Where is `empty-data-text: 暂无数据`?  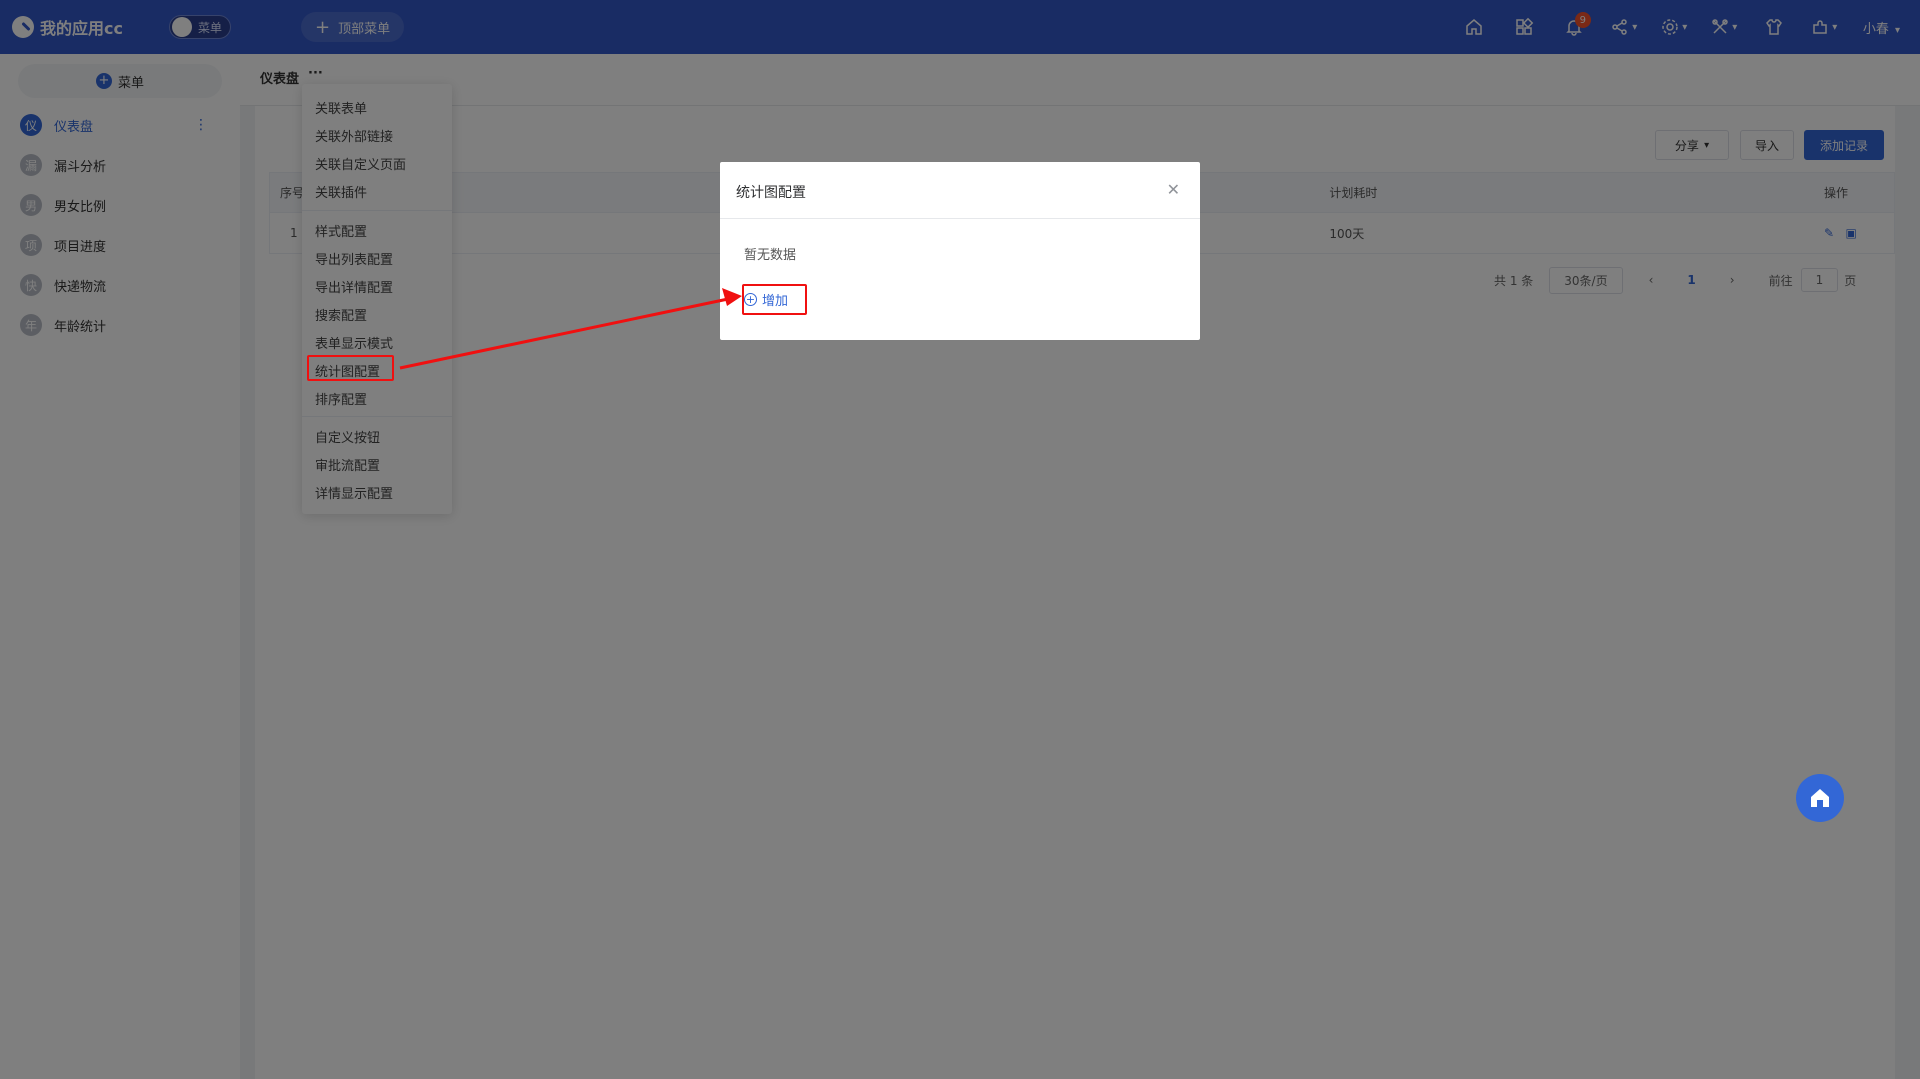
empty-data-text: 暂无数据 is located at coordinates (770, 255).